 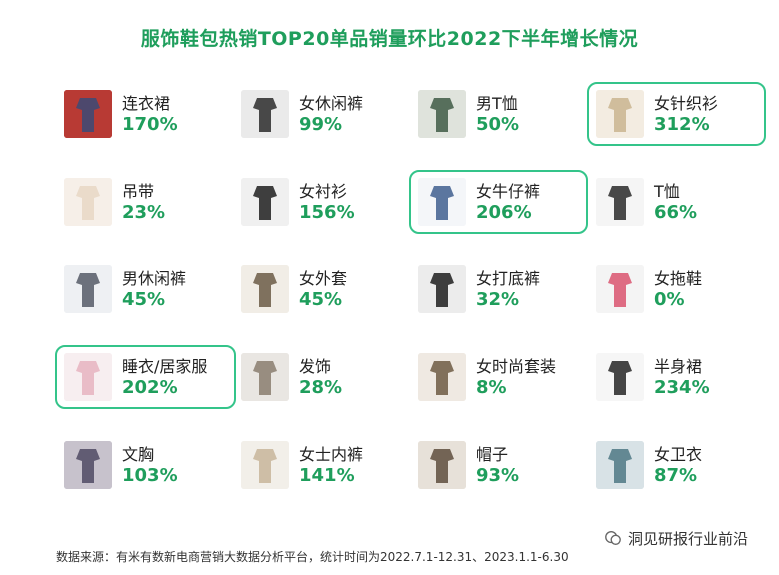 I want to click on product-item: 女牛仔裤 206%, so click(x=503, y=204).